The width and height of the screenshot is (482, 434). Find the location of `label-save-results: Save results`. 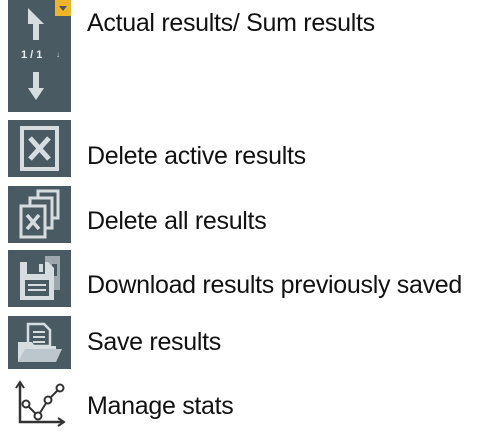

label-save-results: Save results is located at coordinates (154, 342).